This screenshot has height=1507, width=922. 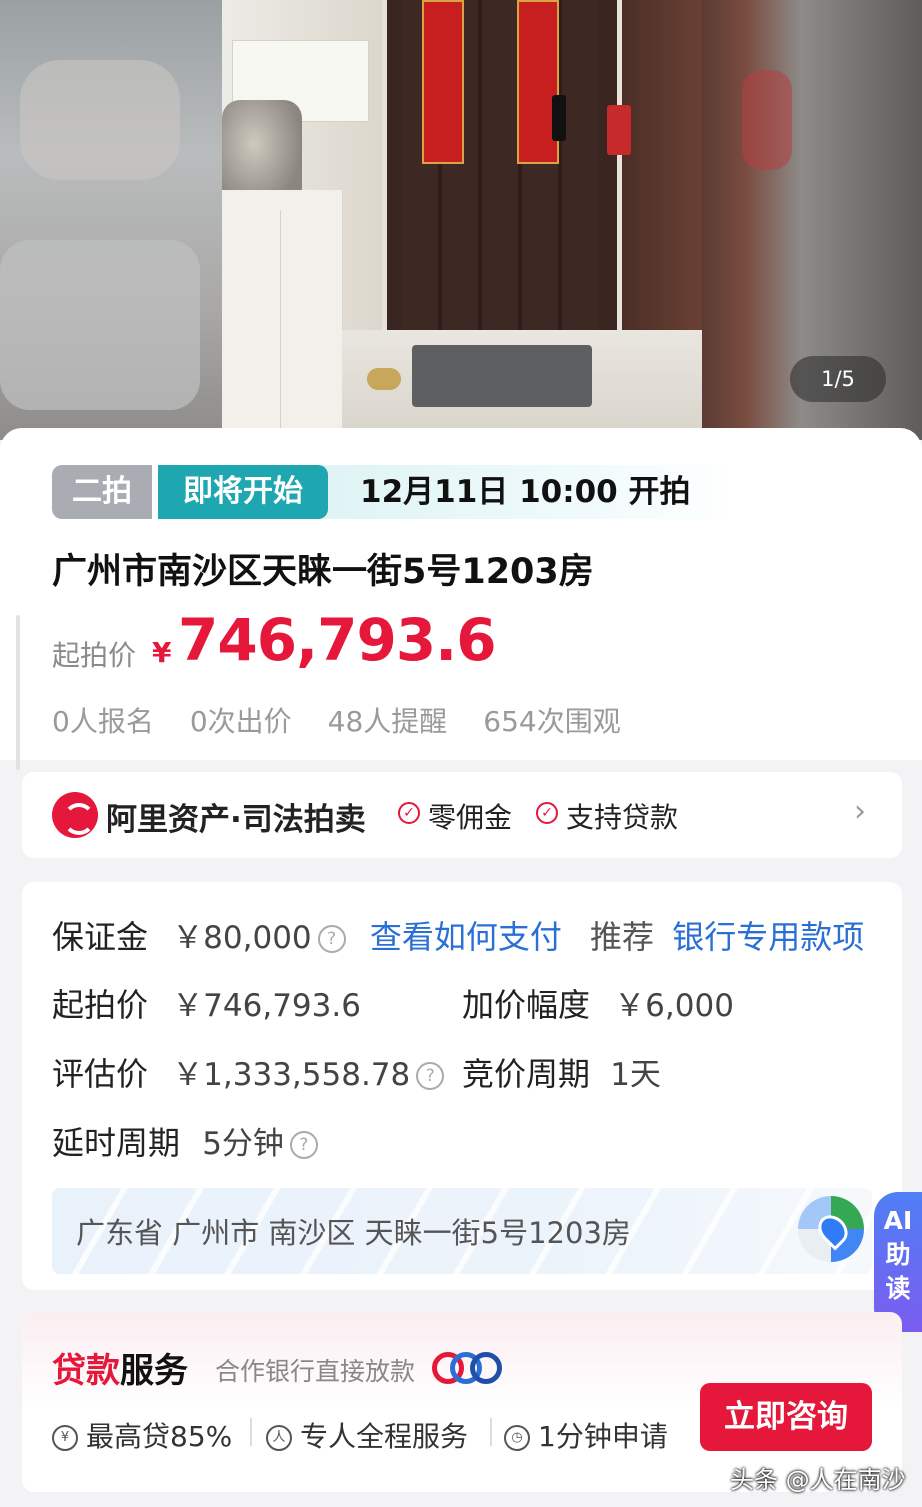 What do you see at coordinates (387, 721) in the screenshot?
I see `stat-reminders: 48人提醒` at bounding box center [387, 721].